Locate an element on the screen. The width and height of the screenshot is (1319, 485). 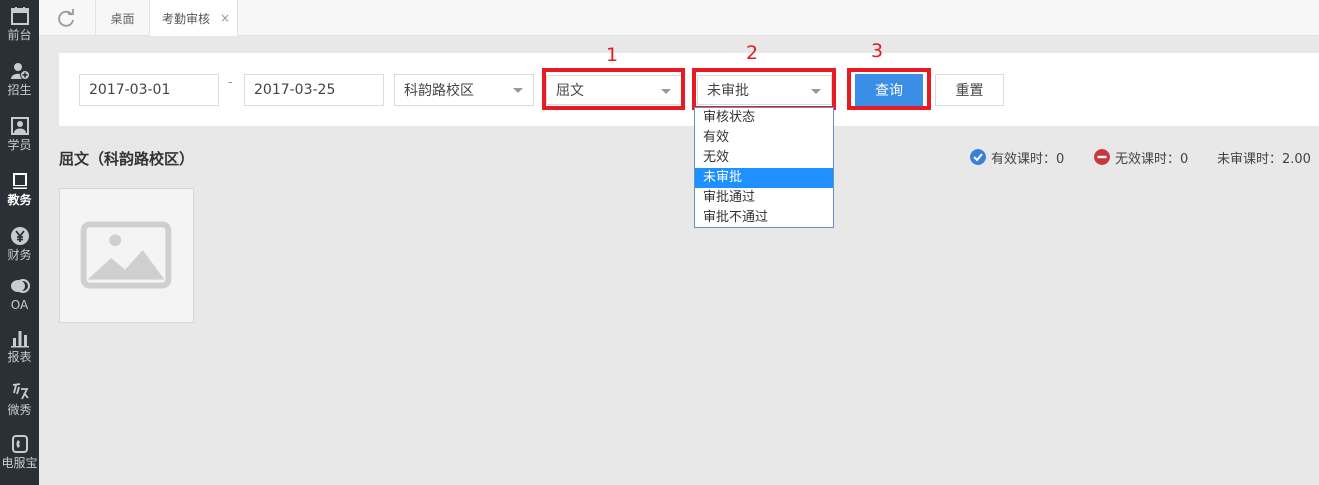
end-date-input: 2017-03-25 is located at coordinates (314, 90).